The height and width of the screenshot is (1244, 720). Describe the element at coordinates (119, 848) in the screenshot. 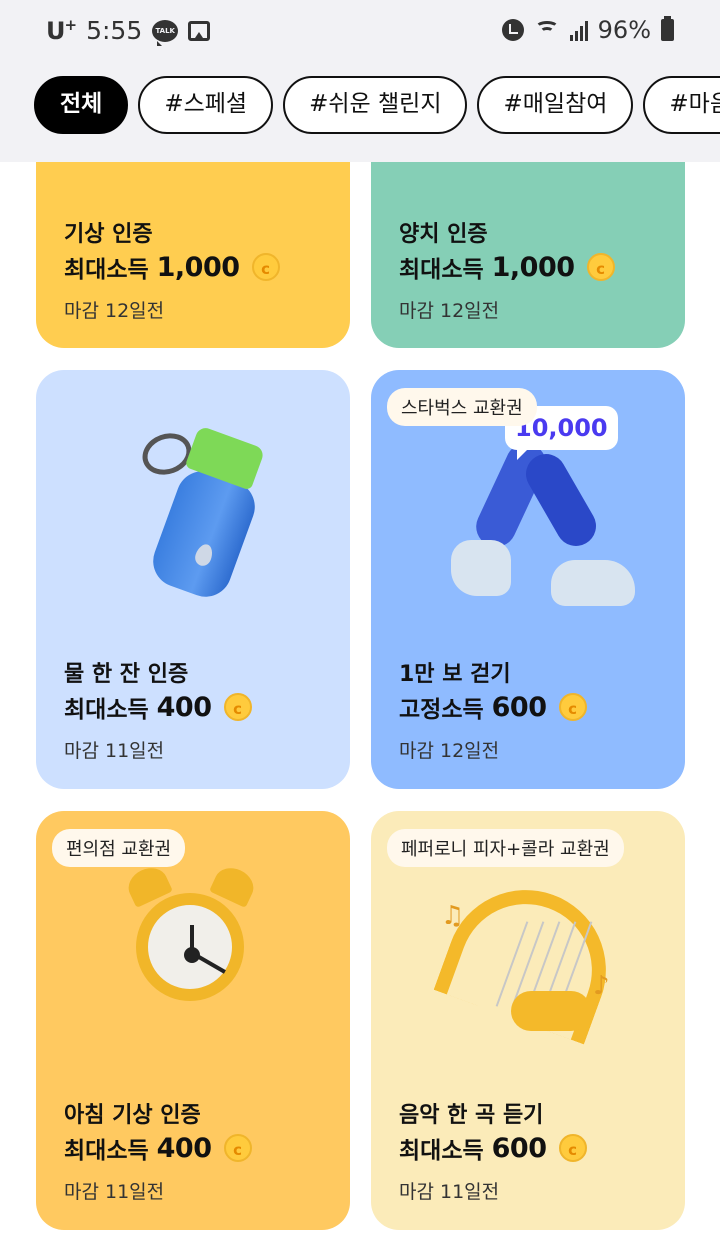

I see `reward-badge: 편의점 교환권` at that location.